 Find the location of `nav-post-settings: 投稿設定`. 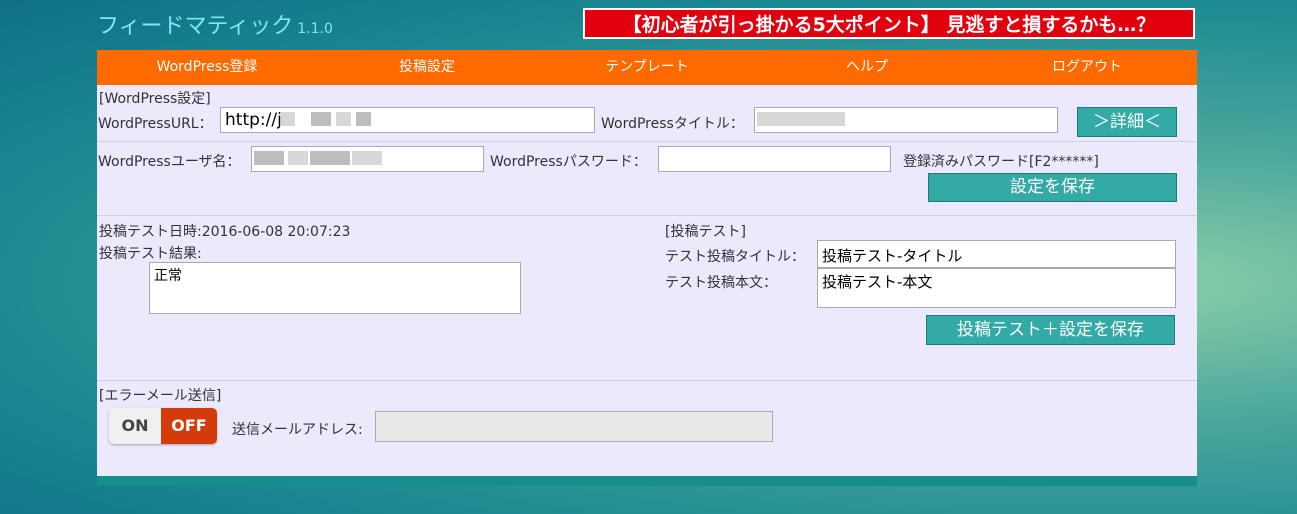

nav-post-settings: 投稿設定 is located at coordinates (427, 67).